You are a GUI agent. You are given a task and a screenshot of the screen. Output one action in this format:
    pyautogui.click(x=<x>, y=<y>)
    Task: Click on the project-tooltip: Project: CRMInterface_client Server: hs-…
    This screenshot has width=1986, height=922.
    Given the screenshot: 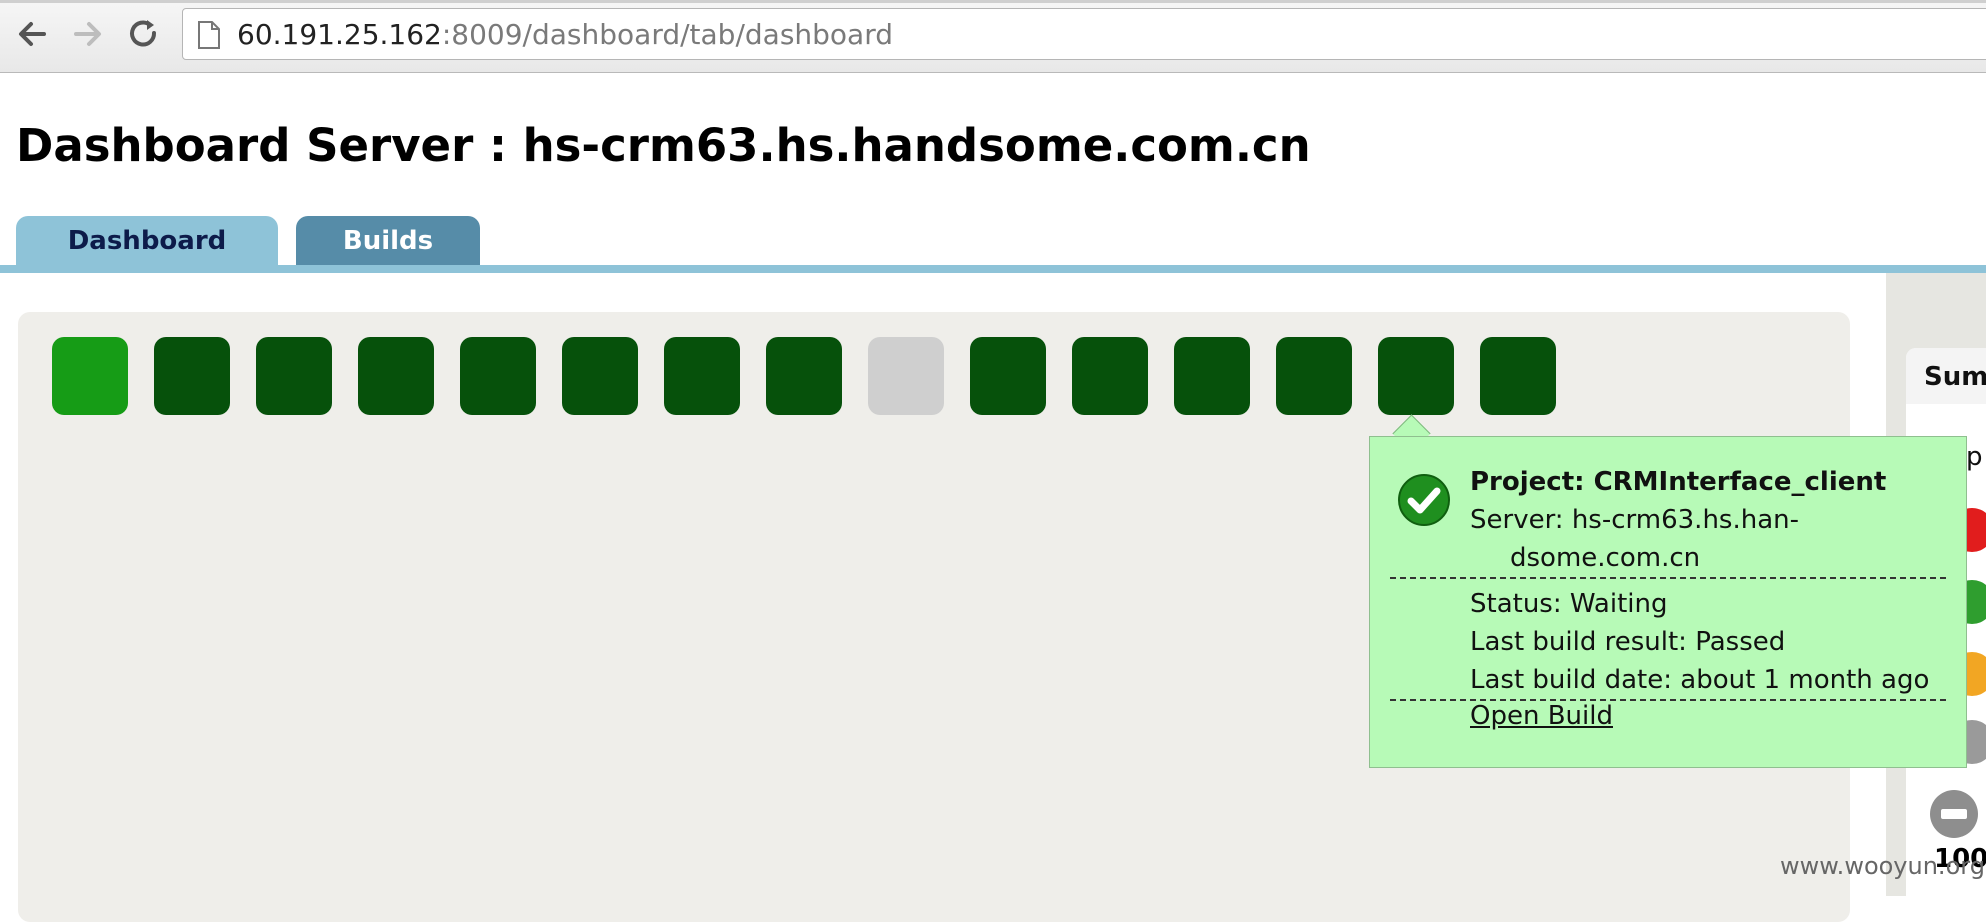 What is the action you would take?
    pyautogui.click(x=1668, y=602)
    